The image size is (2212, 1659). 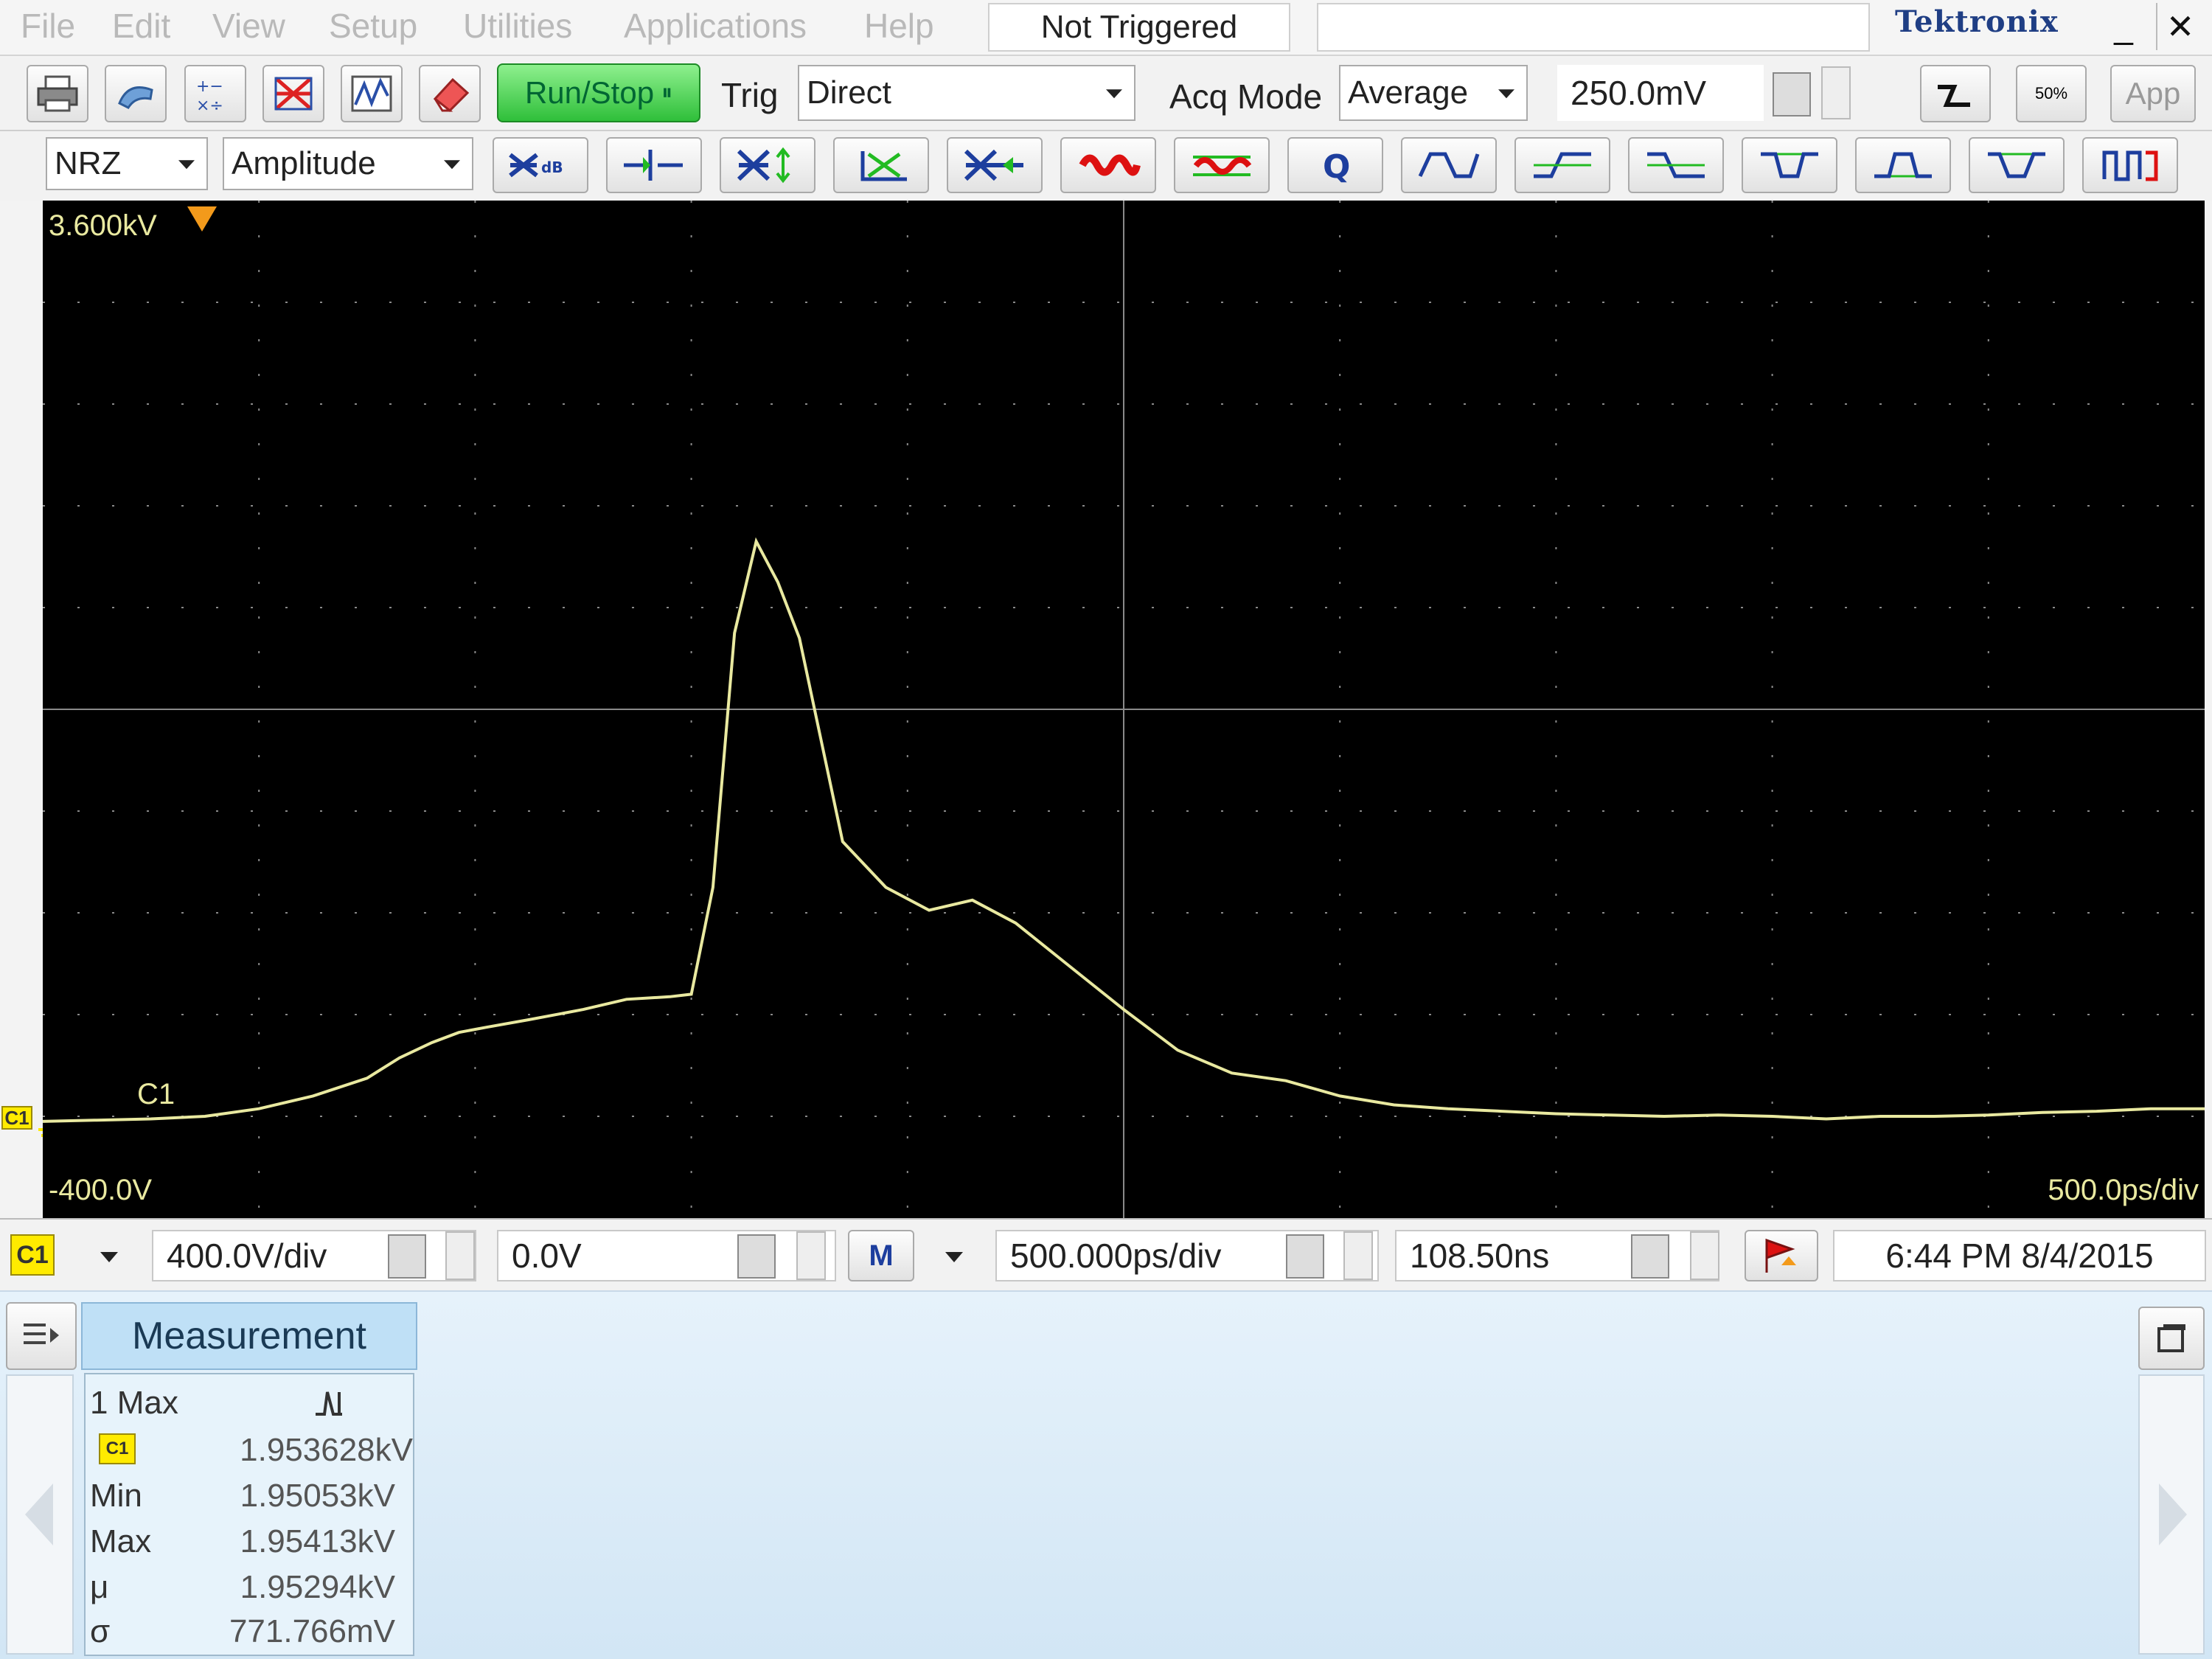 I want to click on mask-button, so click(x=293, y=93).